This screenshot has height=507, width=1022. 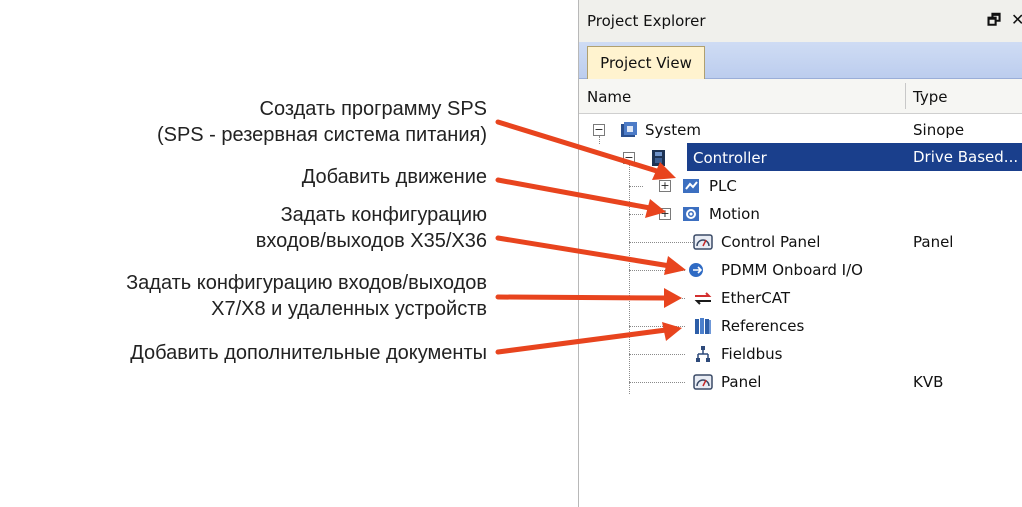 I want to click on tree-item-controller: Drive Based... − Controller, so click(x=800, y=157).